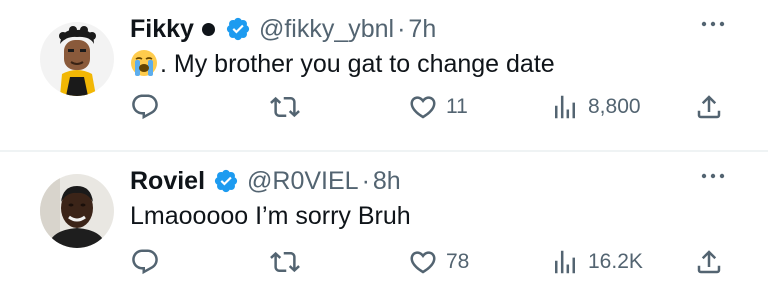 The image size is (768, 287). I want to click on avatar-photo-icon, so click(77, 211).